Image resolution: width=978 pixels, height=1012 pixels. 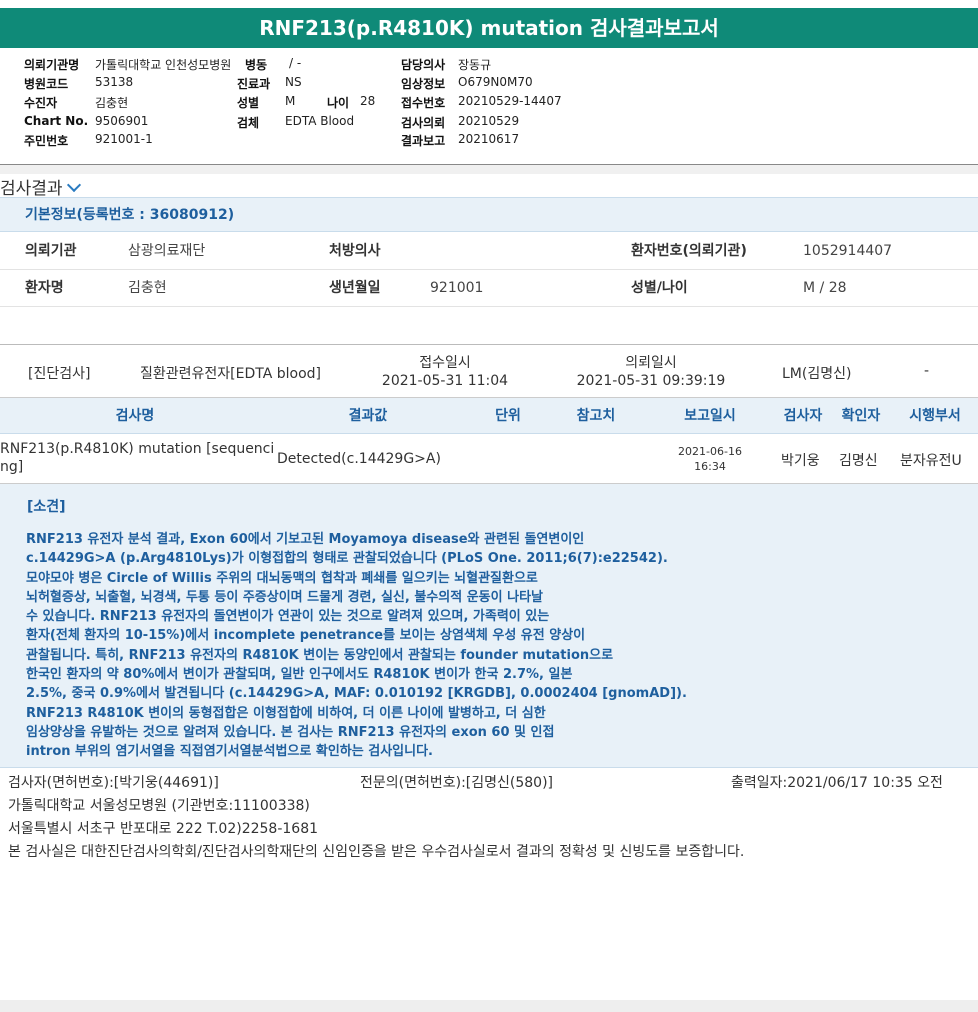 What do you see at coordinates (848, 251) in the screenshot?
I see `patient-no-value: 1052914407` at bounding box center [848, 251].